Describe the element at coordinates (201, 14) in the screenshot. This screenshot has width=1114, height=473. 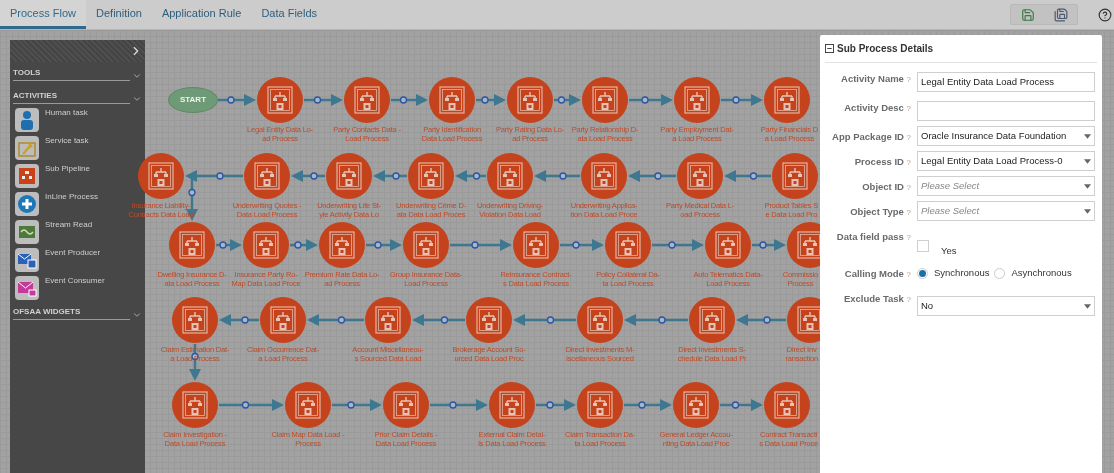
I see `tab: Application Rule` at that location.